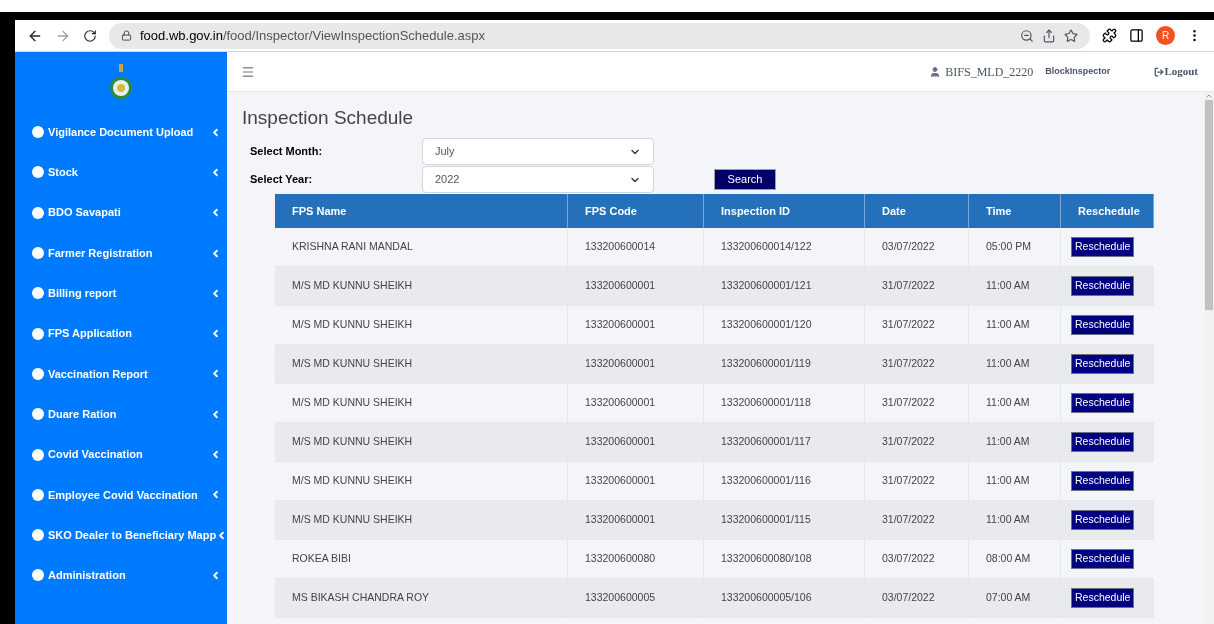 This screenshot has width=1214, height=624. Describe the element at coordinates (248, 71) in the screenshot. I see `menu-icon` at that location.